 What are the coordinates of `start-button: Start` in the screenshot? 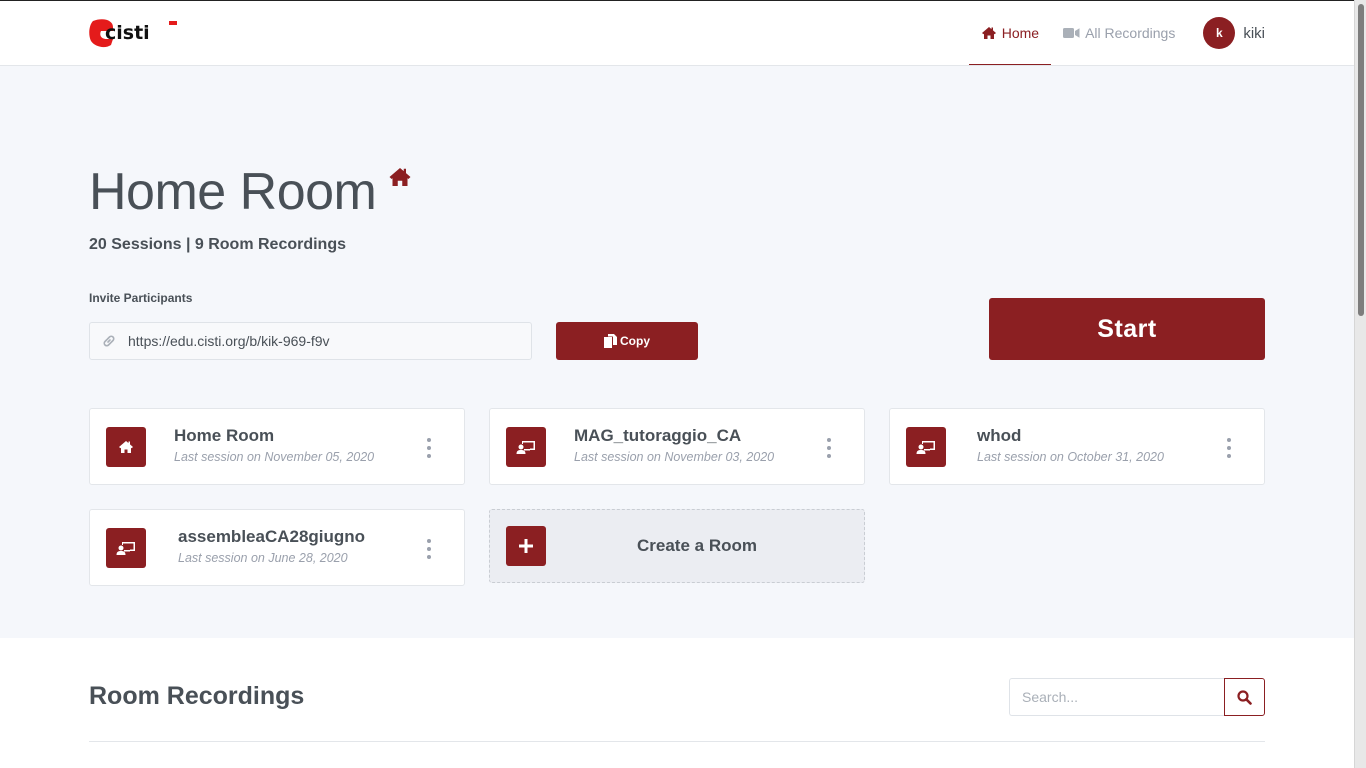 It's located at (1127, 329).